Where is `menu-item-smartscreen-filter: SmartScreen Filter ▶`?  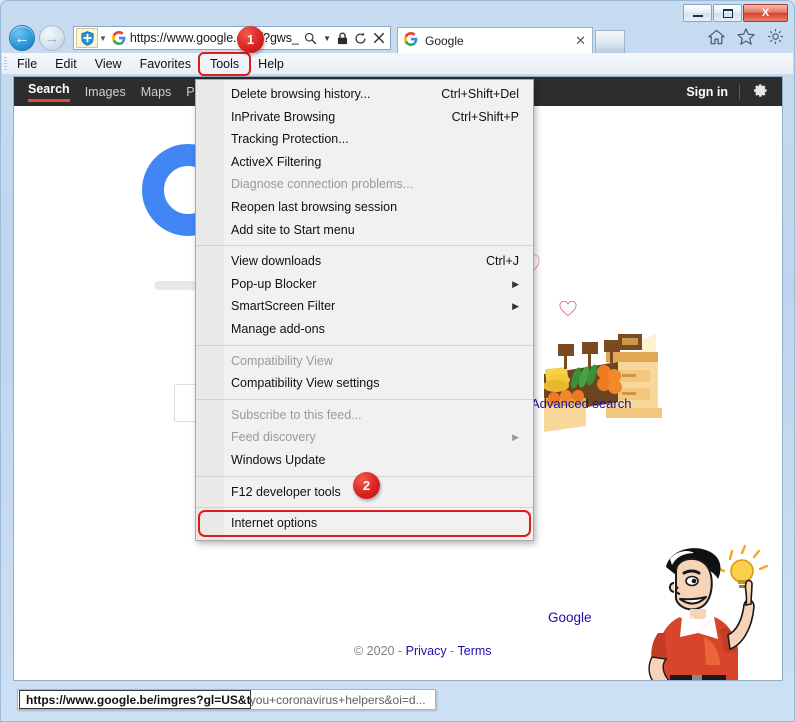 menu-item-smartscreen-filter: SmartScreen Filter ▶ is located at coordinates (364, 306).